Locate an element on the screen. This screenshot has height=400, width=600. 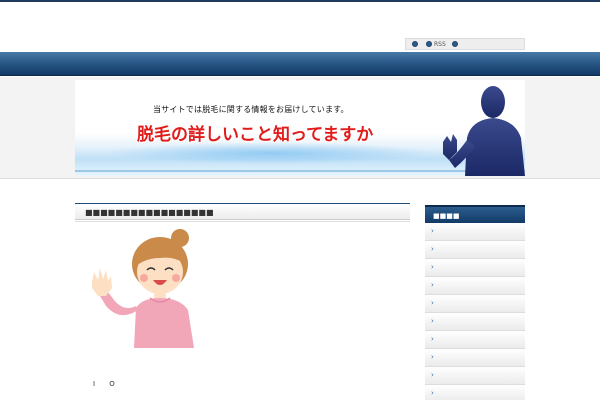
waving-girl-illustration-icon is located at coordinates (143, 288).